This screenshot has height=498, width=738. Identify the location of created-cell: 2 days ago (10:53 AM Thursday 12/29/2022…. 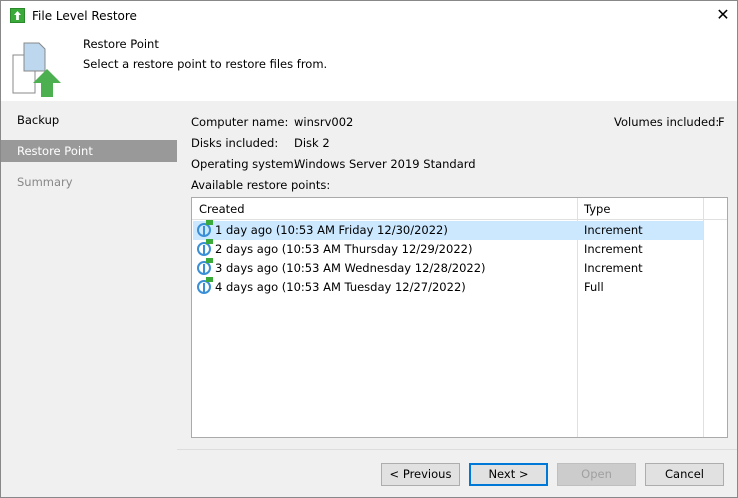
(344, 249).